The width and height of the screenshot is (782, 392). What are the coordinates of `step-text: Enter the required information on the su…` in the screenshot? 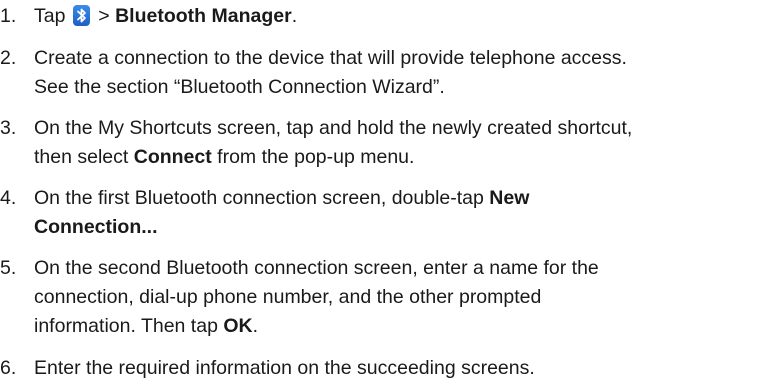 It's located at (408, 368).